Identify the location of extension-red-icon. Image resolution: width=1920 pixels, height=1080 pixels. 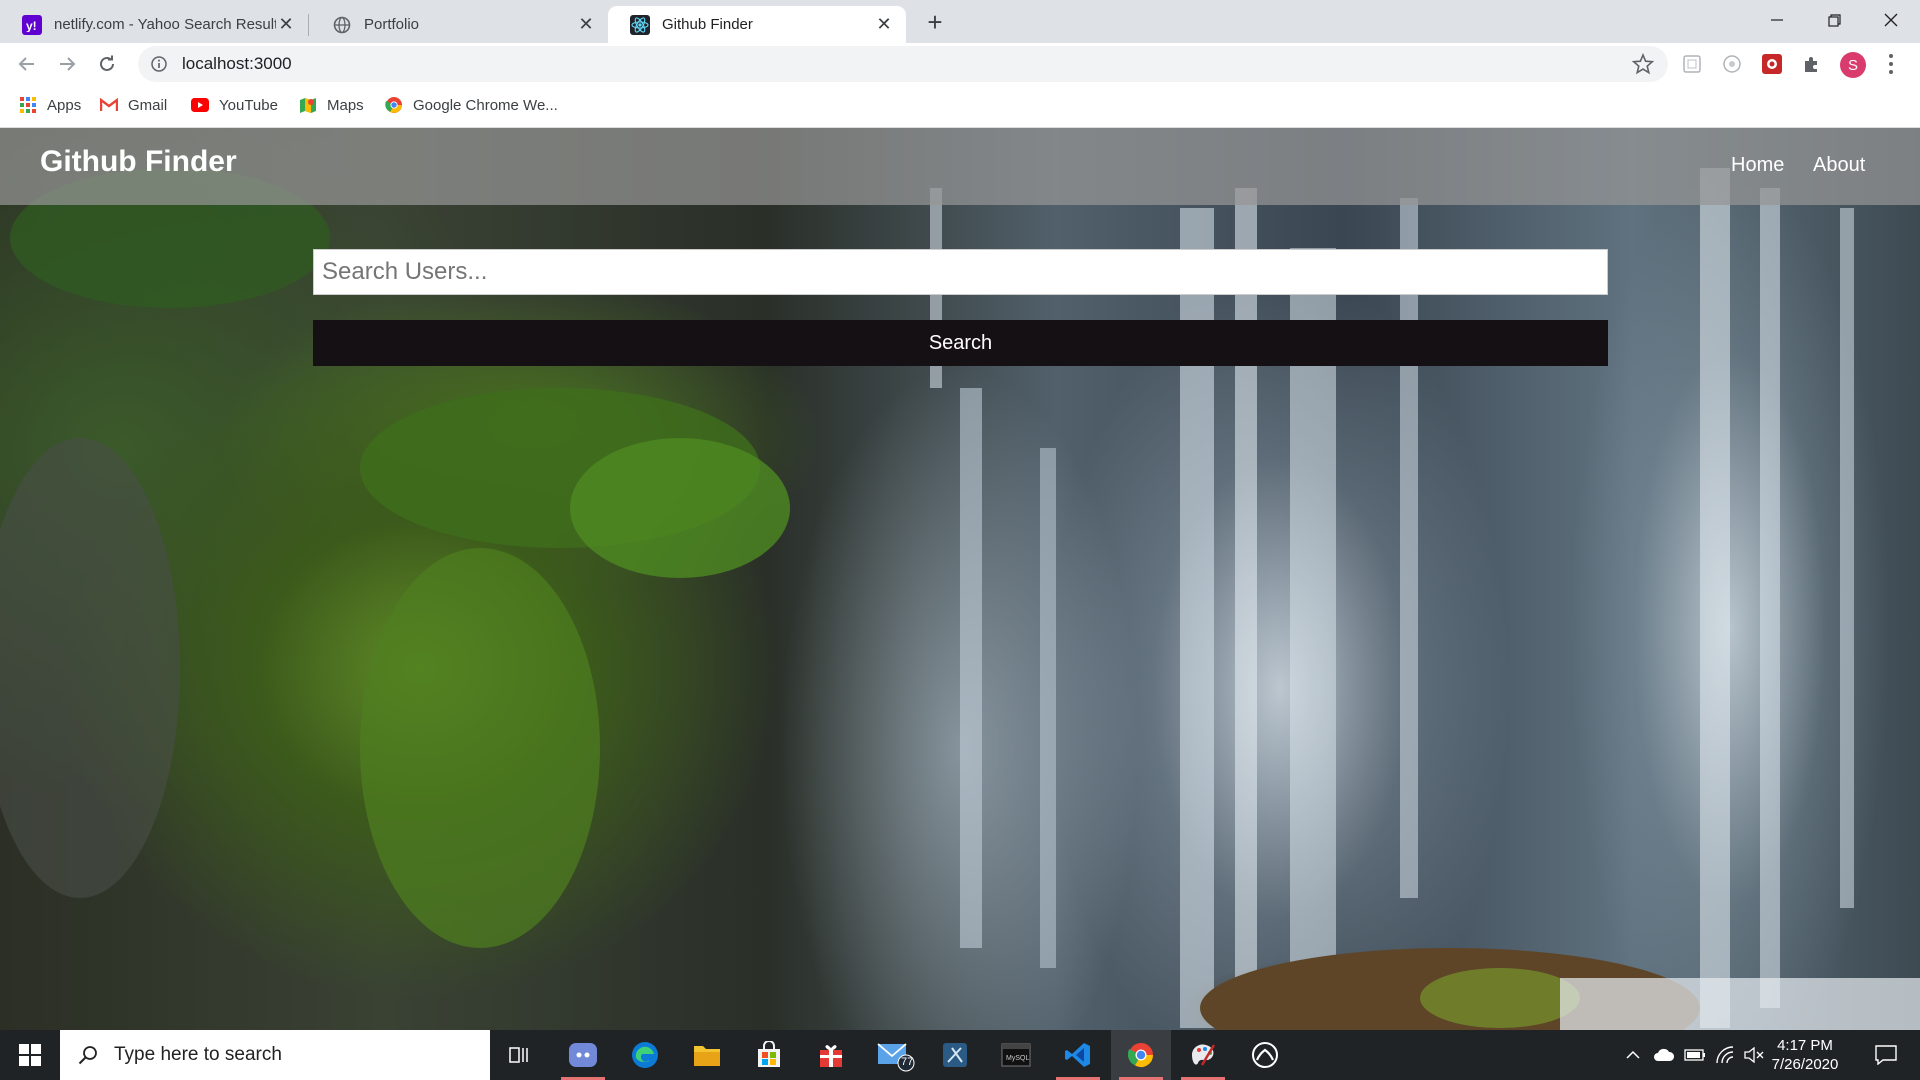
(1772, 64).